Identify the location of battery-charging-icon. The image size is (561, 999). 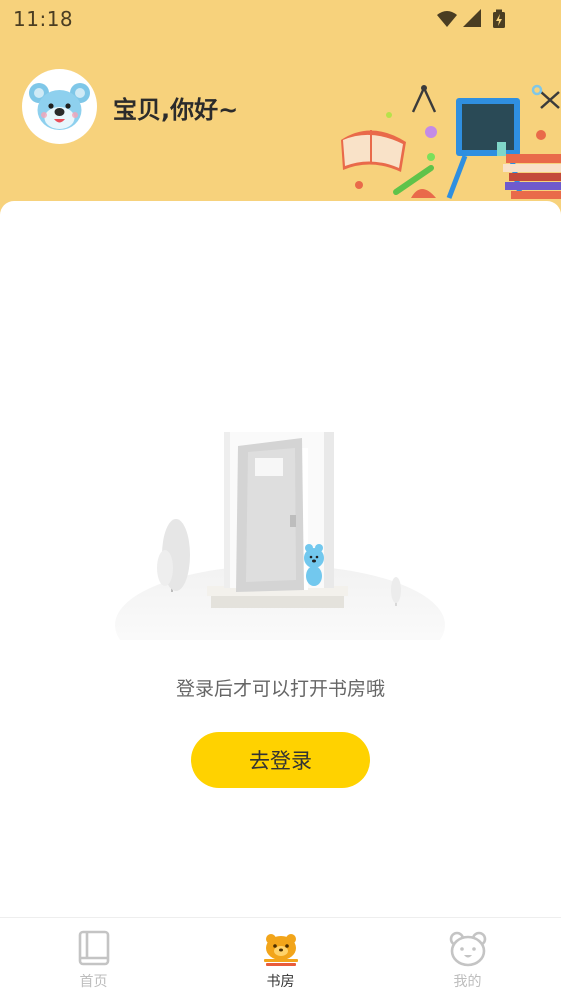
(499, 18).